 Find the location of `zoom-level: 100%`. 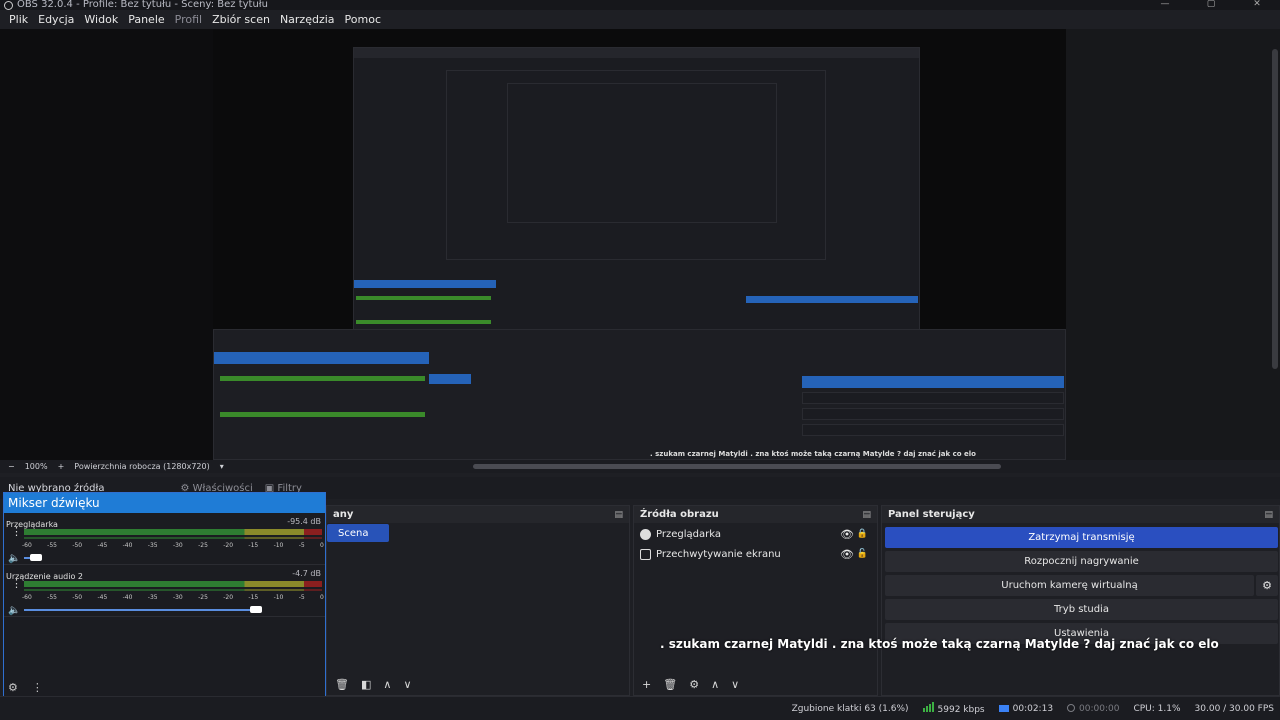

zoom-level: 100% is located at coordinates (36, 466).